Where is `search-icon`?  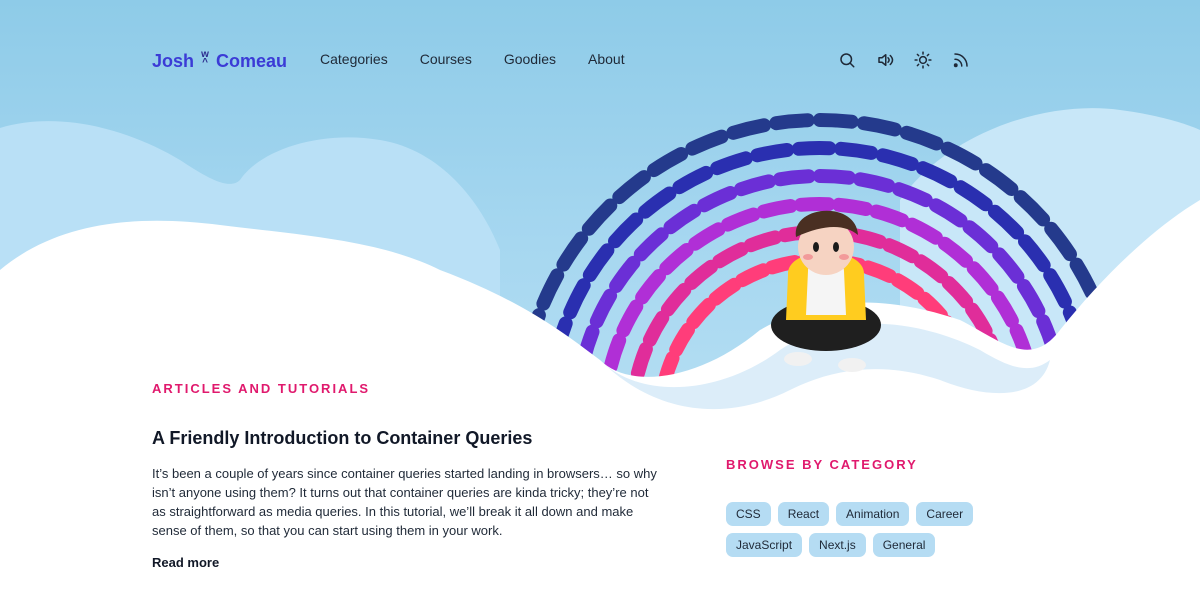
search-icon is located at coordinates (847, 60).